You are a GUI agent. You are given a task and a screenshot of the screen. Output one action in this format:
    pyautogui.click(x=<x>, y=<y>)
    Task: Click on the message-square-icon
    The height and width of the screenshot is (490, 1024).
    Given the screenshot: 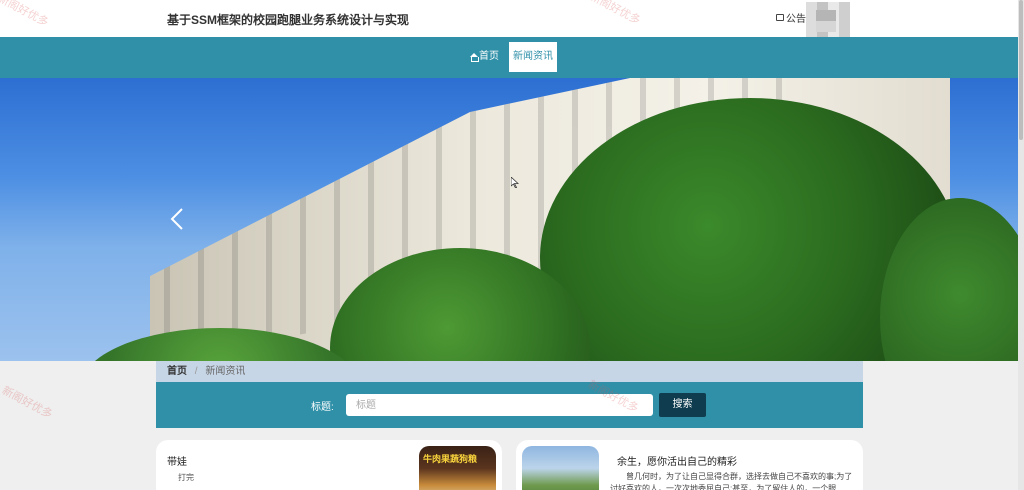 What is the action you would take?
    pyautogui.click(x=780, y=17)
    